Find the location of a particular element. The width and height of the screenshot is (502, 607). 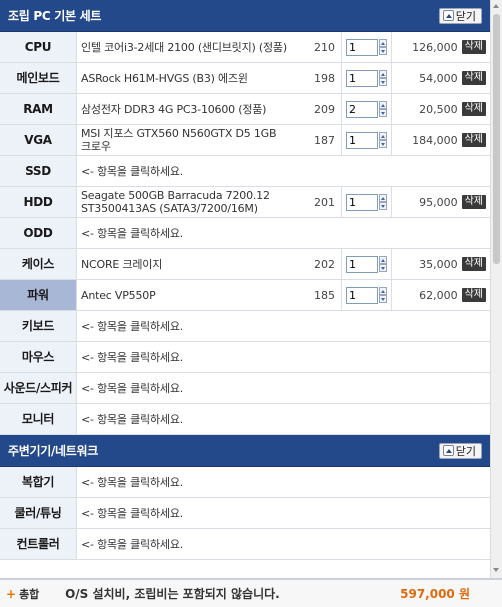

category-cell: VGA is located at coordinates (38, 140).